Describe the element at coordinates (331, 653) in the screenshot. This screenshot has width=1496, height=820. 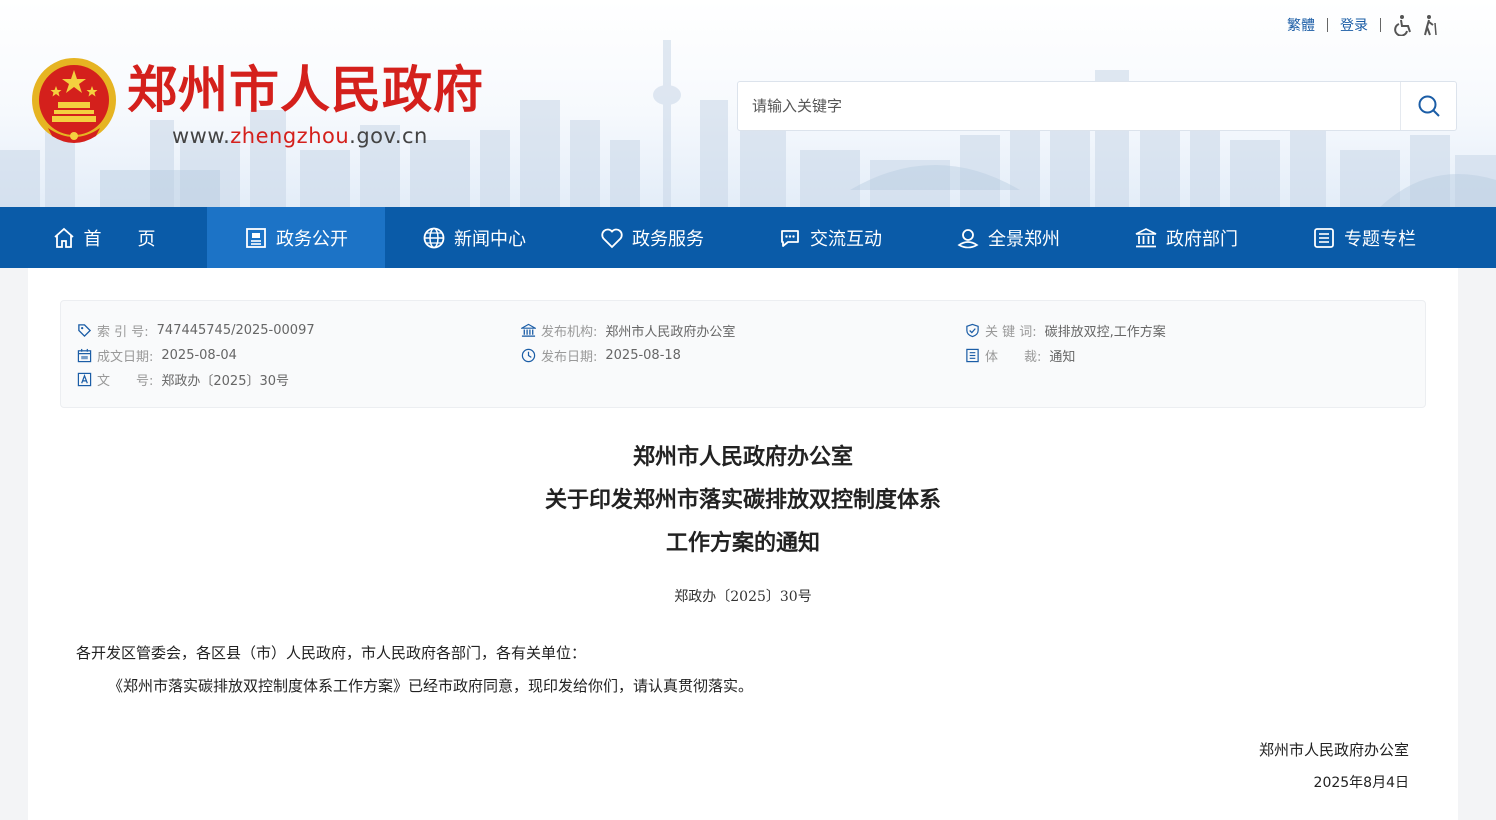
I see `salutation: 各开发区管委会，各区县（市）人民政府，市人民政府各部门，各有关单位：` at that location.